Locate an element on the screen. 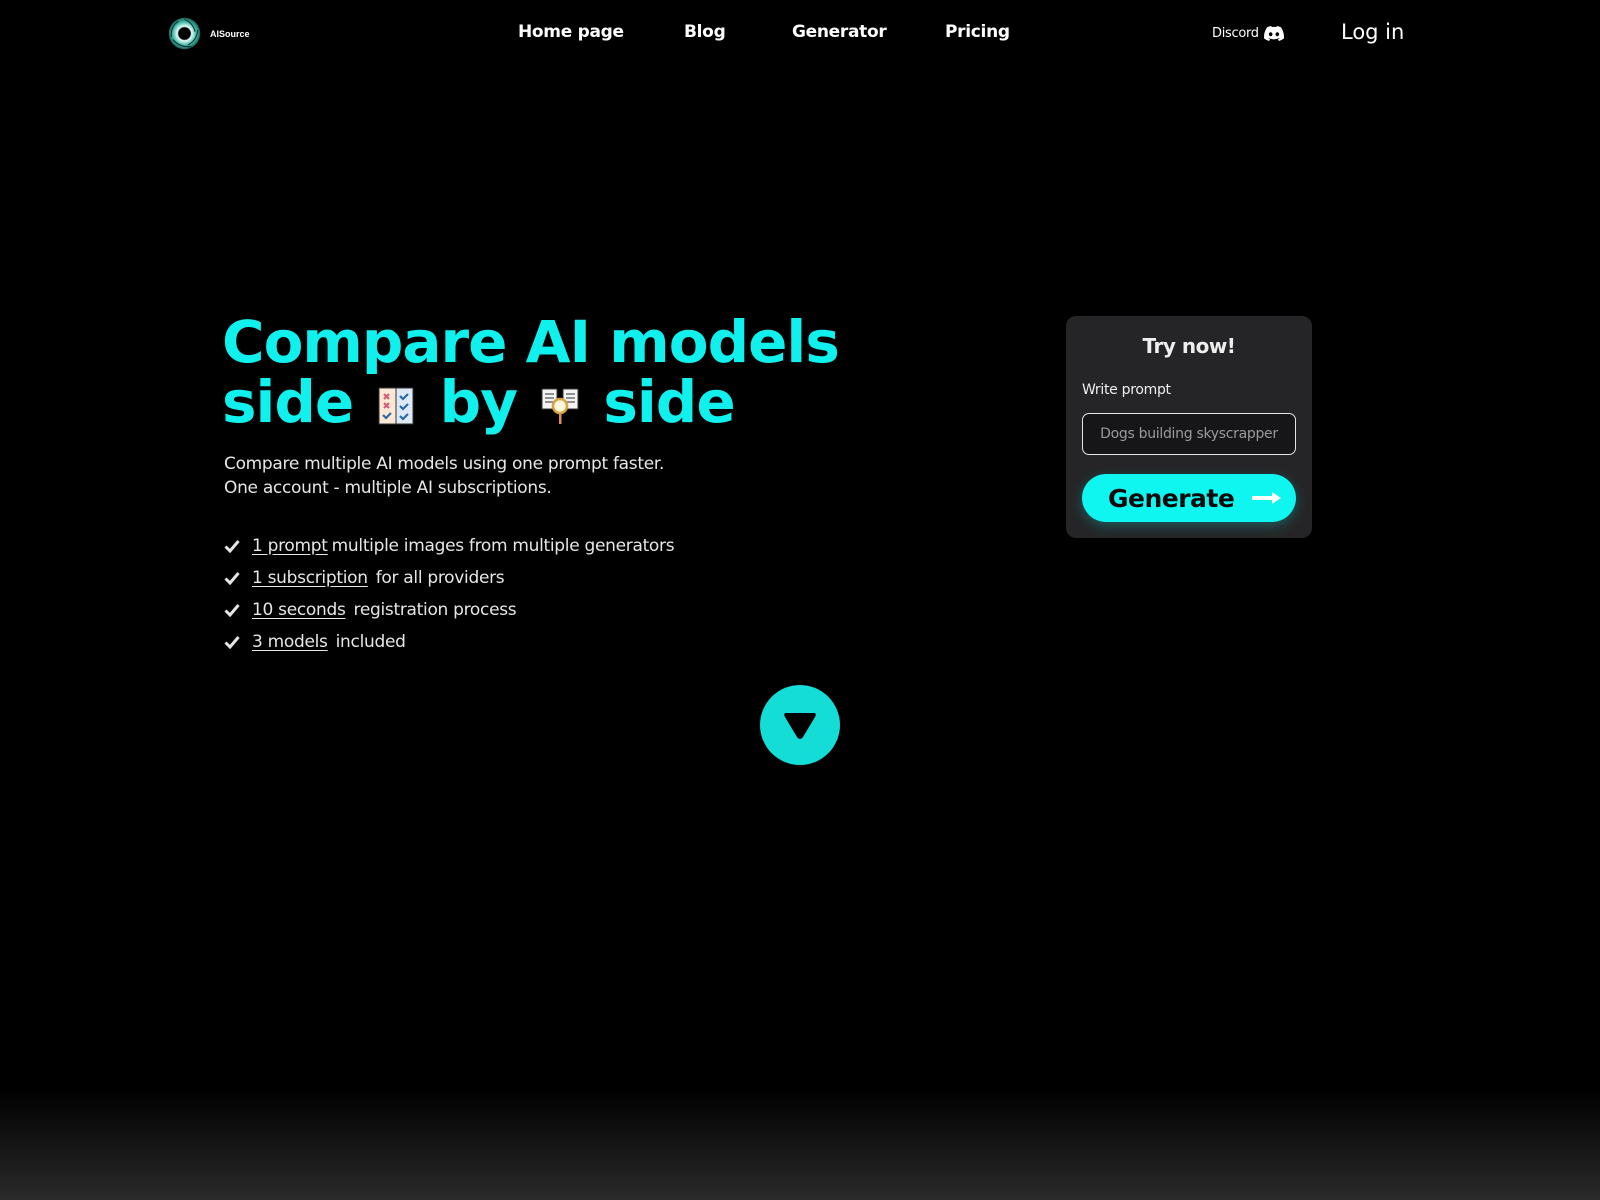 The image size is (1600, 1200). checklist-icon is located at coordinates (396, 406).